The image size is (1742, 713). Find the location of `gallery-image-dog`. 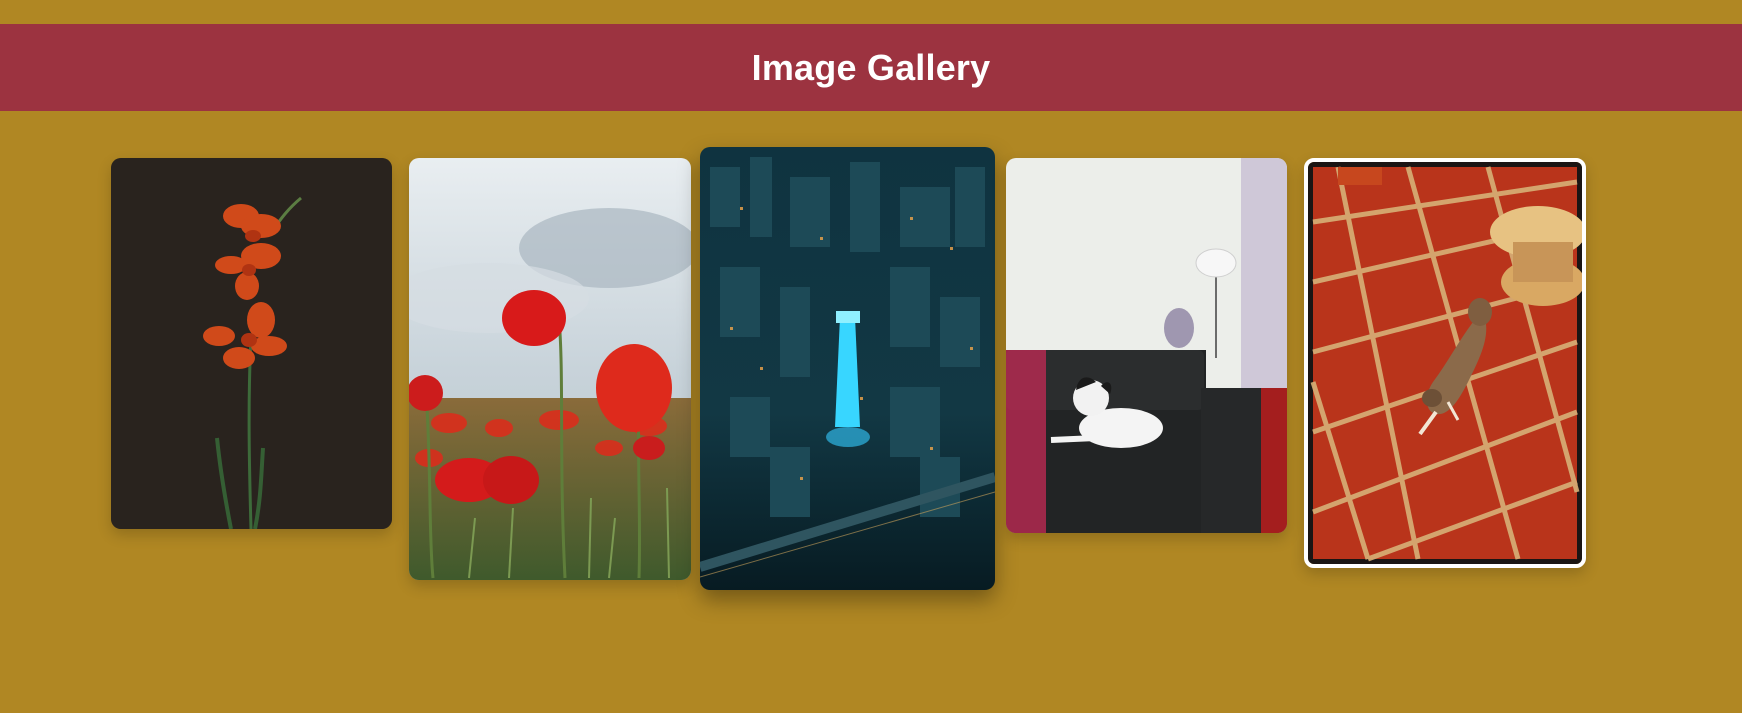

gallery-image-dog is located at coordinates (1146, 345).